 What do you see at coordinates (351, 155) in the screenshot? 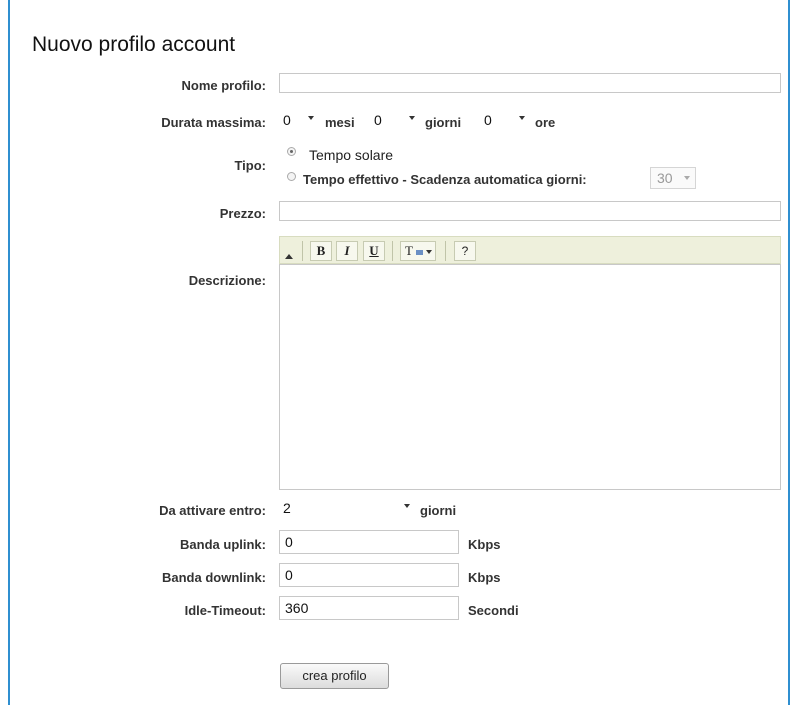
I see `tipo-tempo-solare-label: Tempo solare` at bounding box center [351, 155].